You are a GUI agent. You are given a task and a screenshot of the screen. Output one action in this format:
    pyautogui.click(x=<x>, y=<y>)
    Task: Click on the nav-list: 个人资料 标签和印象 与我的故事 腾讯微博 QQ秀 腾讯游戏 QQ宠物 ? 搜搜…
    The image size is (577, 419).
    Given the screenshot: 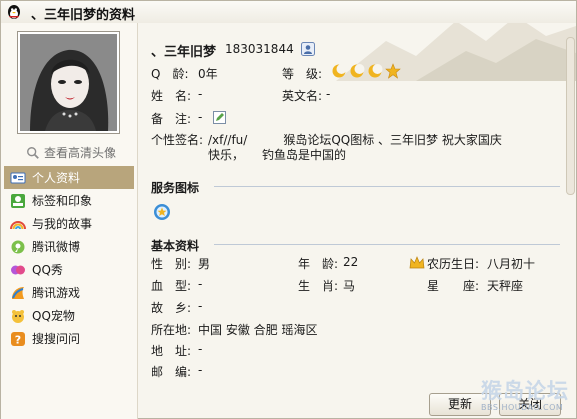 What is the action you would take?
    pyautogui.click(x=69, y=258)
    